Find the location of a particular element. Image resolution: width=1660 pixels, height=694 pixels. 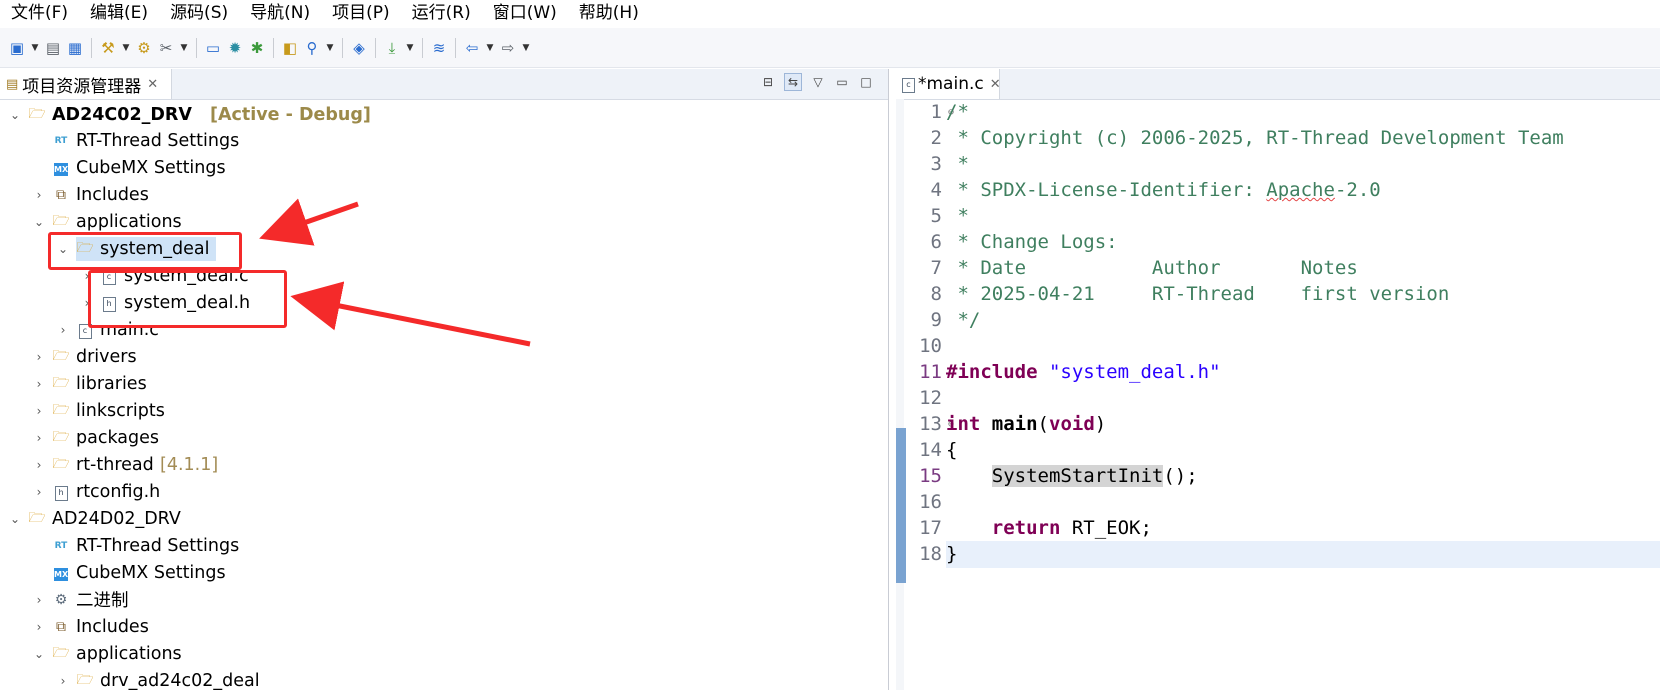

project-folder-icon: 🗁 is located at coordinates (37, 113).